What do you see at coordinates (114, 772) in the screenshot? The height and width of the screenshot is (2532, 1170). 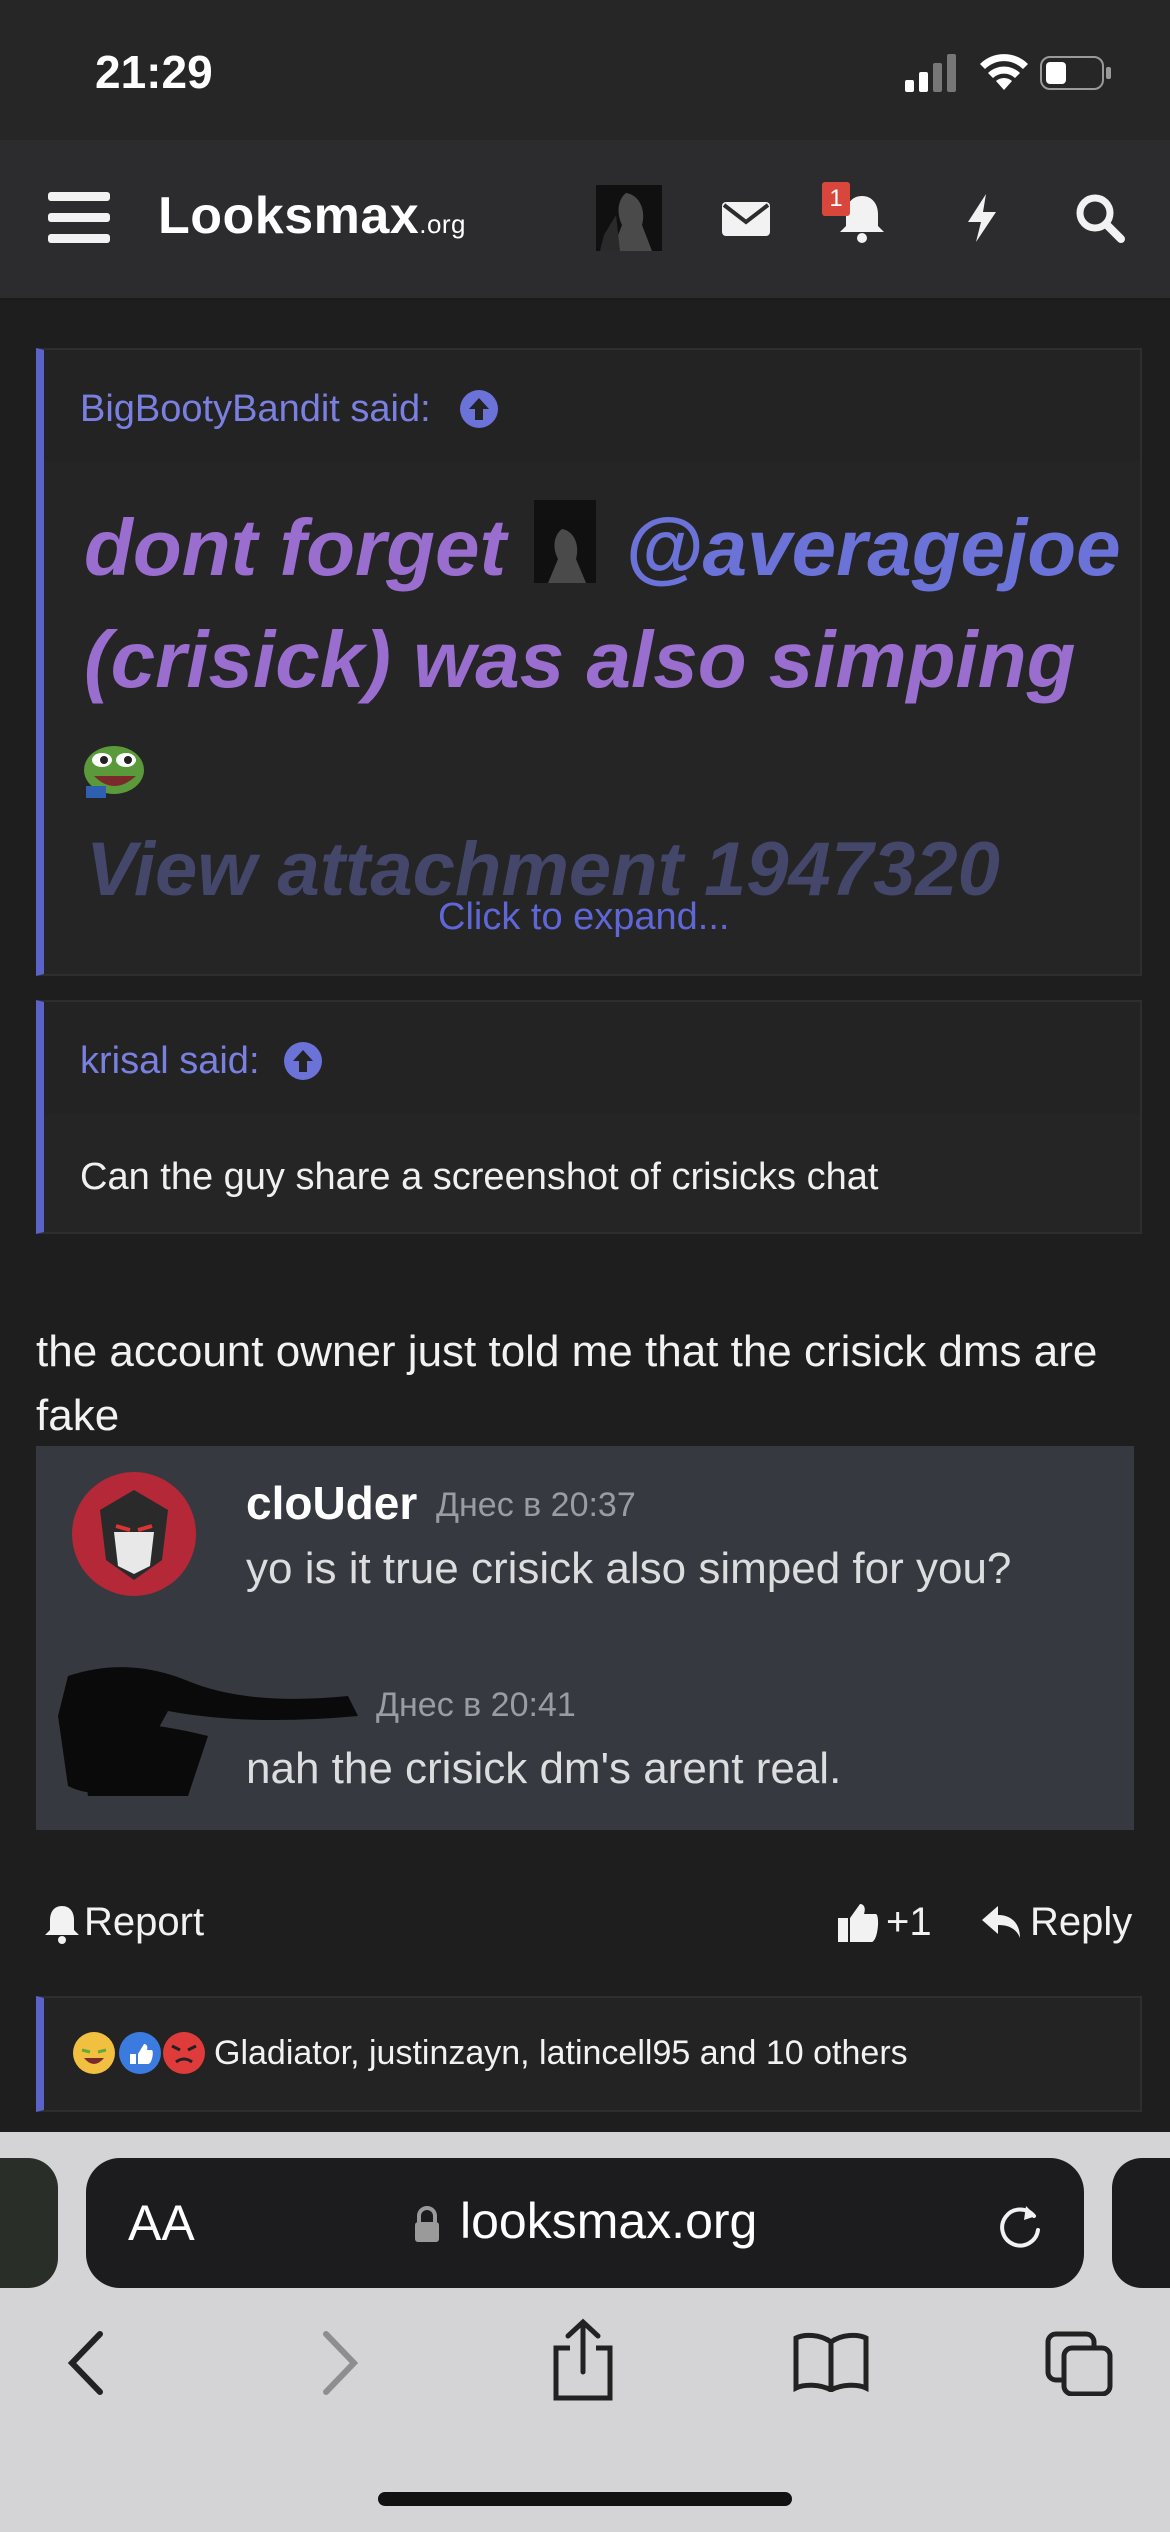 I see `pepe-emoji-icon` at bounding box center [114, 772].